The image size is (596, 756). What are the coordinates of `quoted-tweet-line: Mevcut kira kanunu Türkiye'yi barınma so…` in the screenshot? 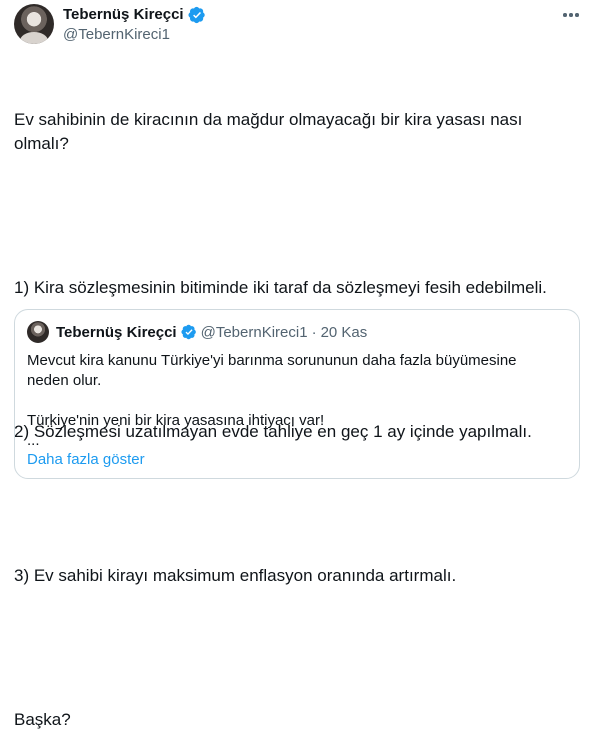 It's located at (272, 370).